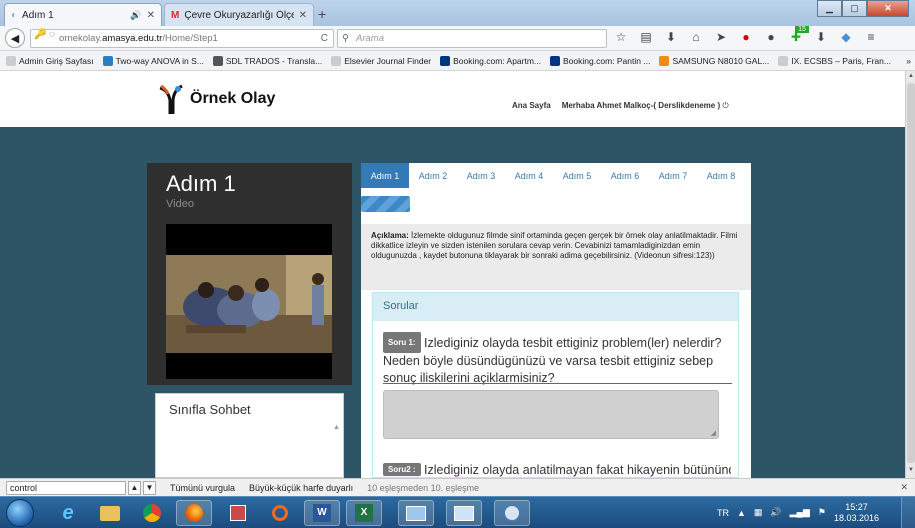 The height and width of the screenshot is (528, 915). I want to click on tab-cevre-okuryazarligi: M Çevre Okuryazarlığı Ölçeği ... ✕, so click(239, 14).